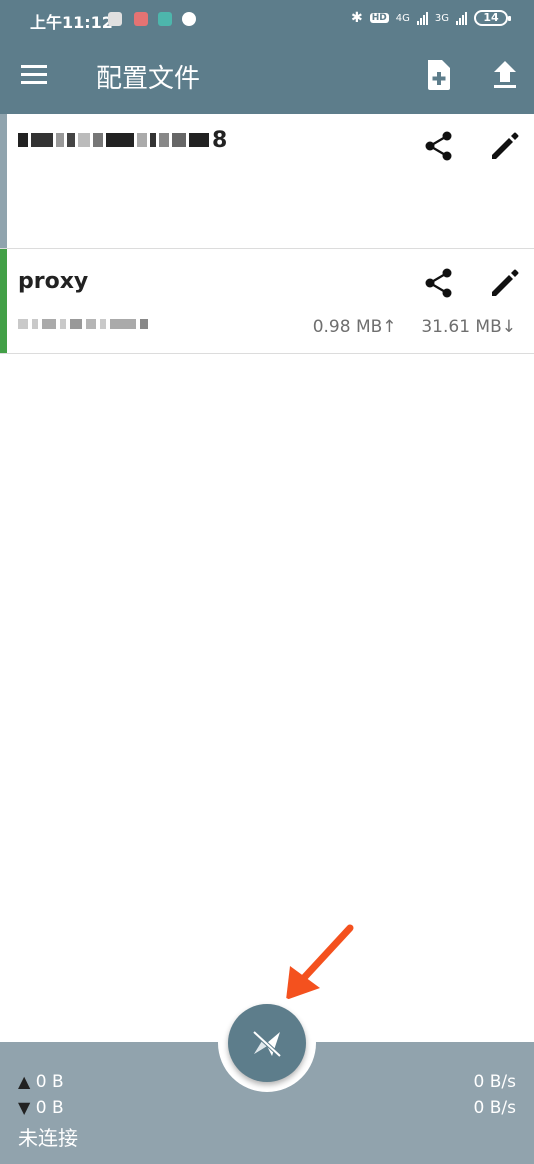  Describe the element at coordinates (53, 281) in the screenshot. I see `profile-name: proxy` at that location.